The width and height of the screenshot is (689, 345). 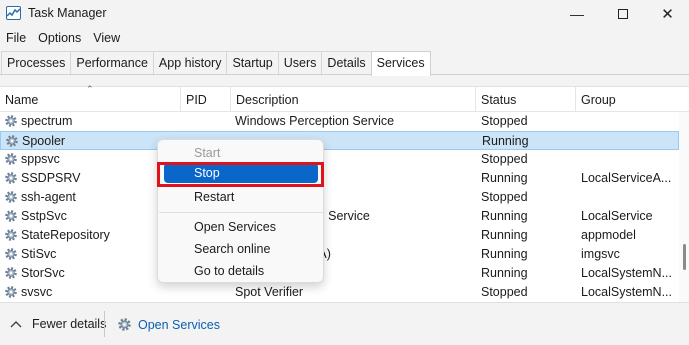 What do you see at coordinates (339, 159) in the screenshot?
I see `table-row: sppsvconStopped` at bounding box center [339, 159].